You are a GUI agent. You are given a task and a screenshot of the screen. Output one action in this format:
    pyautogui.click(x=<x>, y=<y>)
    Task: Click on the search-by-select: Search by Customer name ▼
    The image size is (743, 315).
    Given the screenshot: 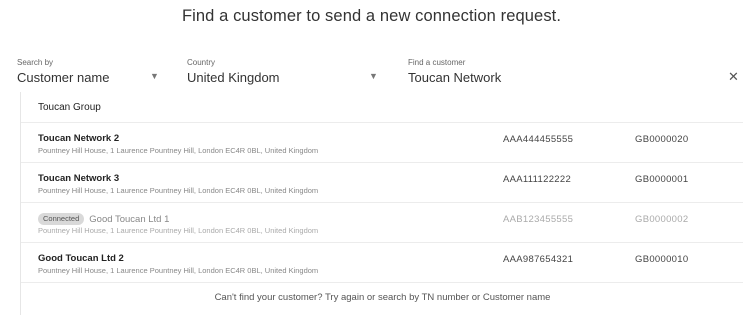 What is the action you would take?
    pyautogui.click(x=92, y=75)
    